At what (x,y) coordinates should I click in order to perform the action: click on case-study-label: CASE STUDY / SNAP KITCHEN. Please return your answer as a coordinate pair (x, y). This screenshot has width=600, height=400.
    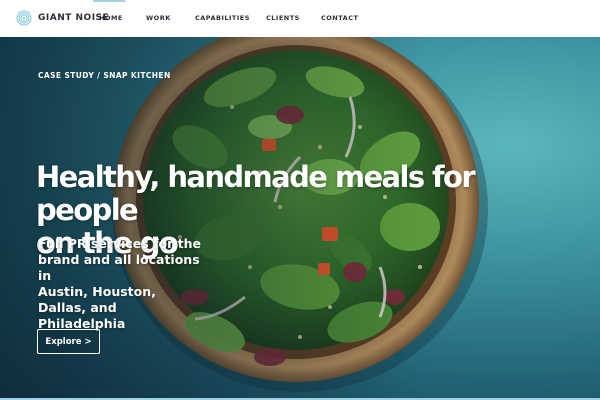
    Looking at the image, I should click on (104, 75).